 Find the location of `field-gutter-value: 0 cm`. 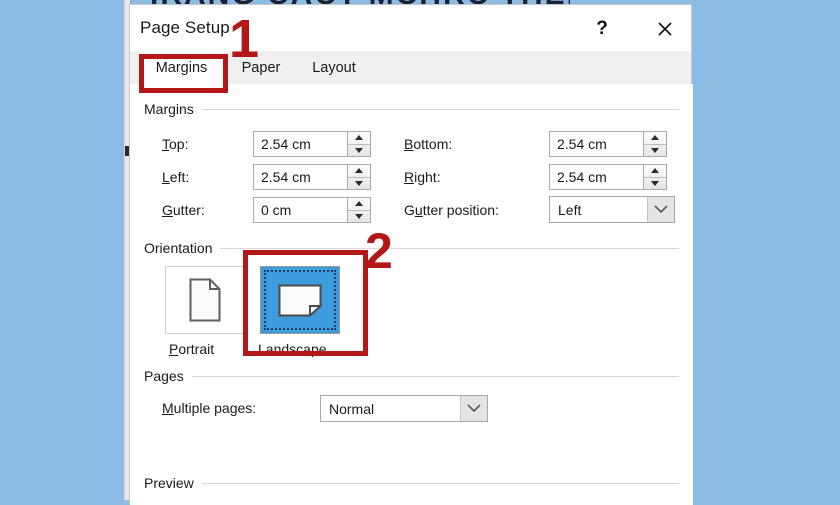

field-gutter-value: 0 cm is located at coordinates (300, 210).